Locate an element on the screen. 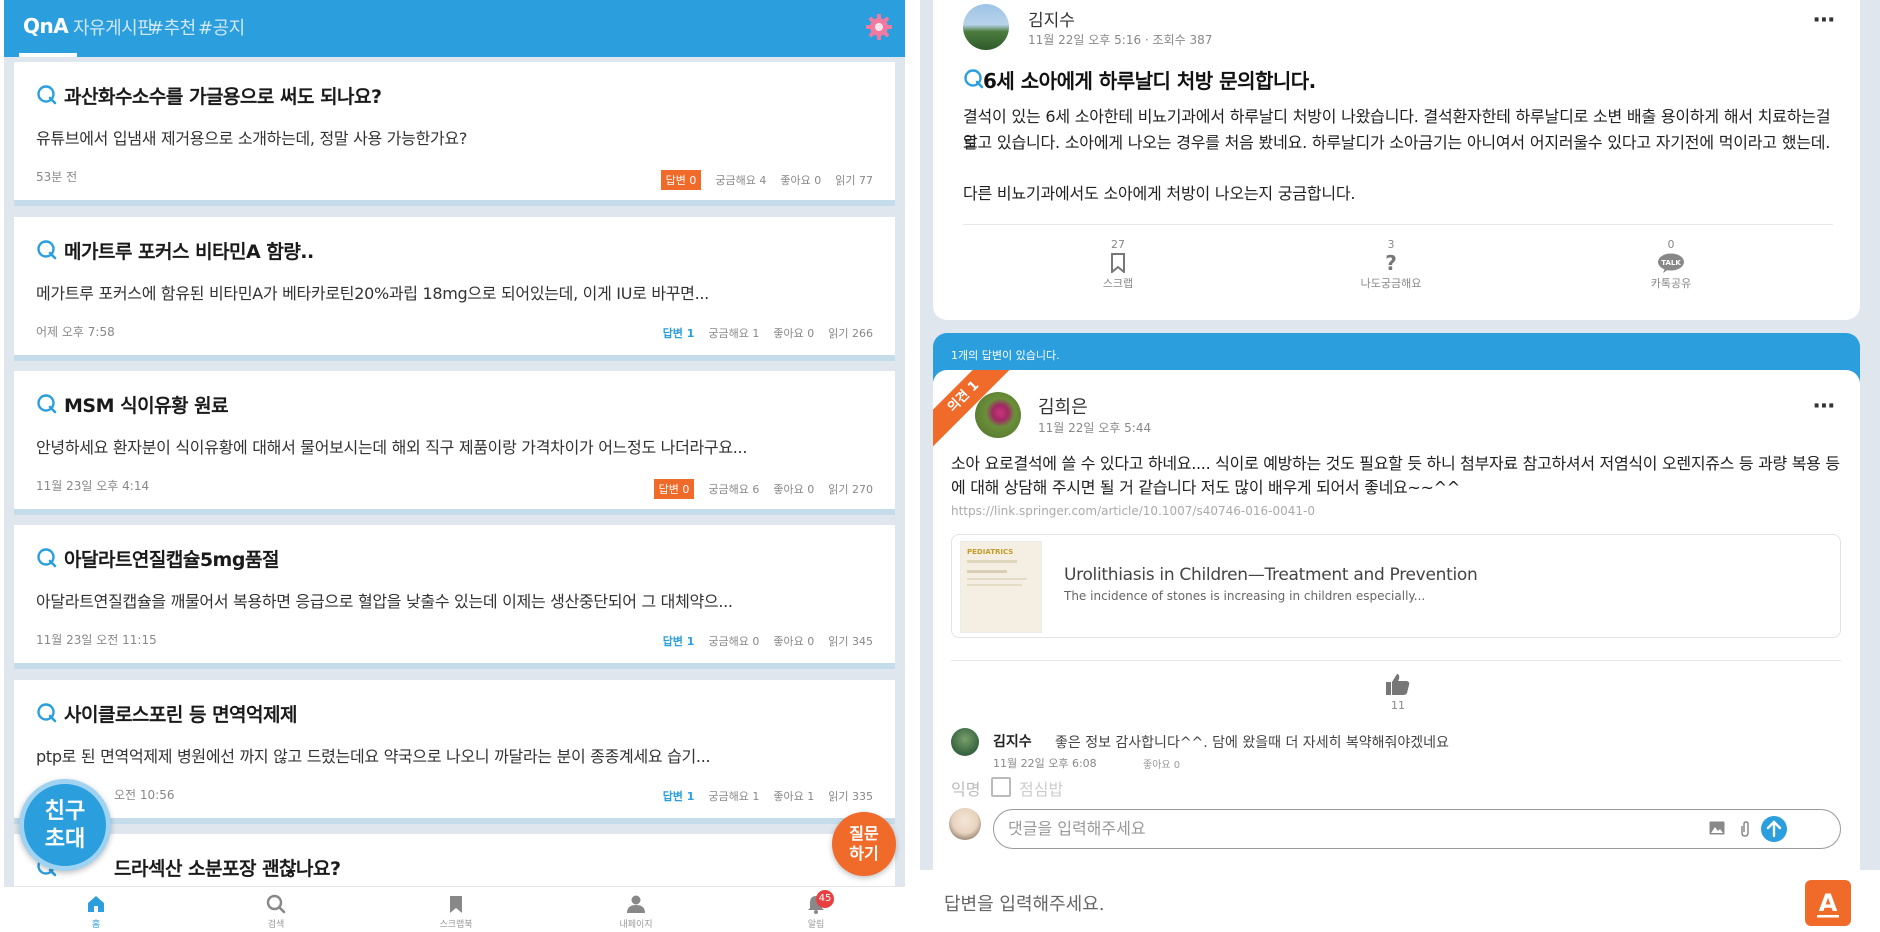 Image resolution: width=1880 pixels, height=932 pixels. tab-qna: QnA is located at coordinates (46, 26).